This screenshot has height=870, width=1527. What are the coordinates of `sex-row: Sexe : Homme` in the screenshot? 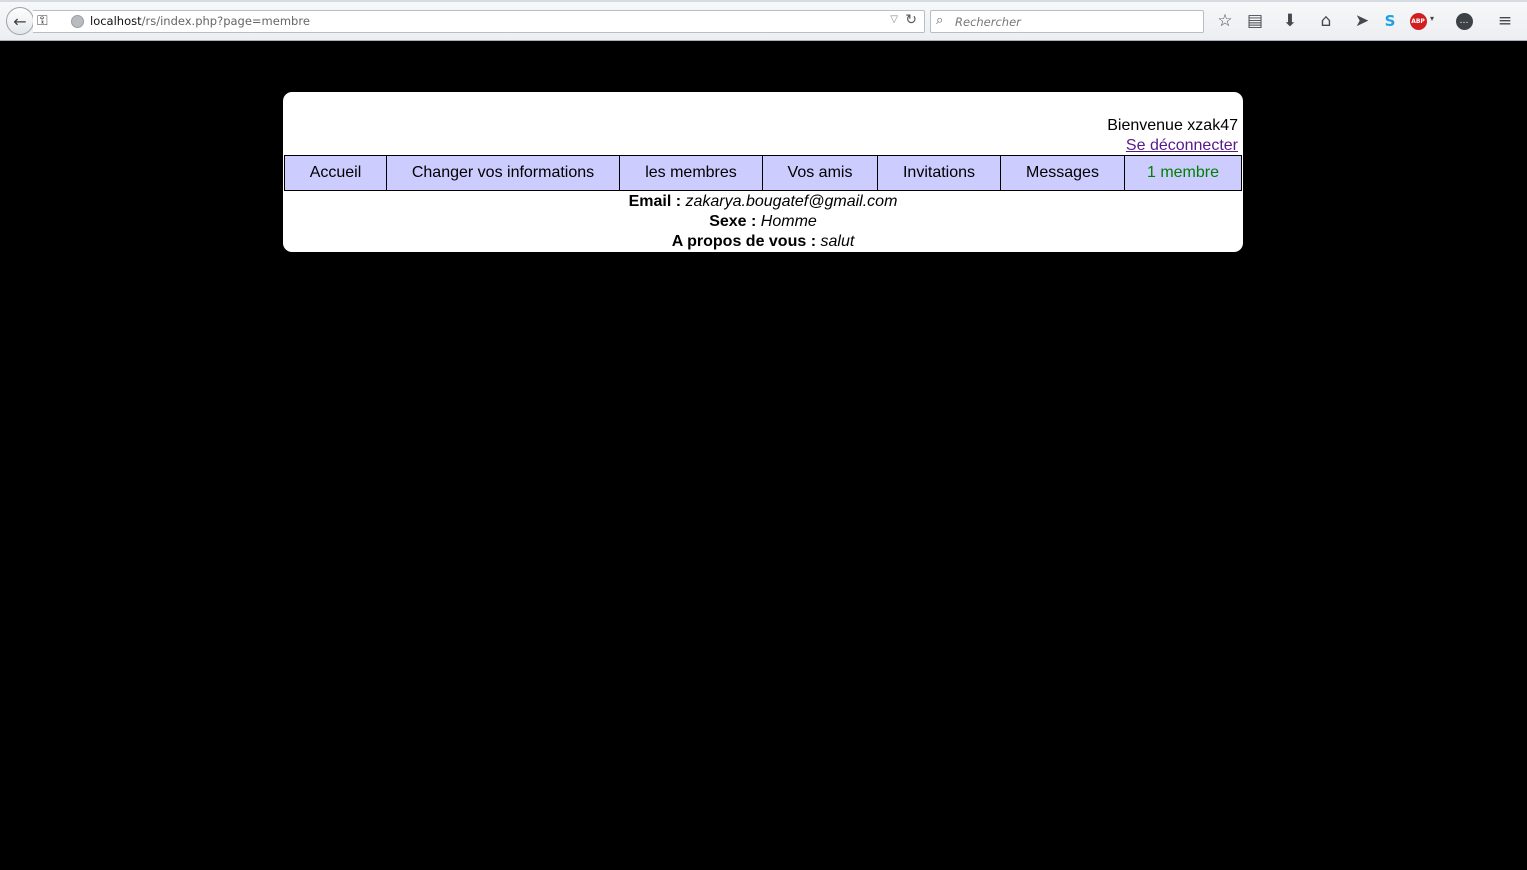 It's located at (763, 222).